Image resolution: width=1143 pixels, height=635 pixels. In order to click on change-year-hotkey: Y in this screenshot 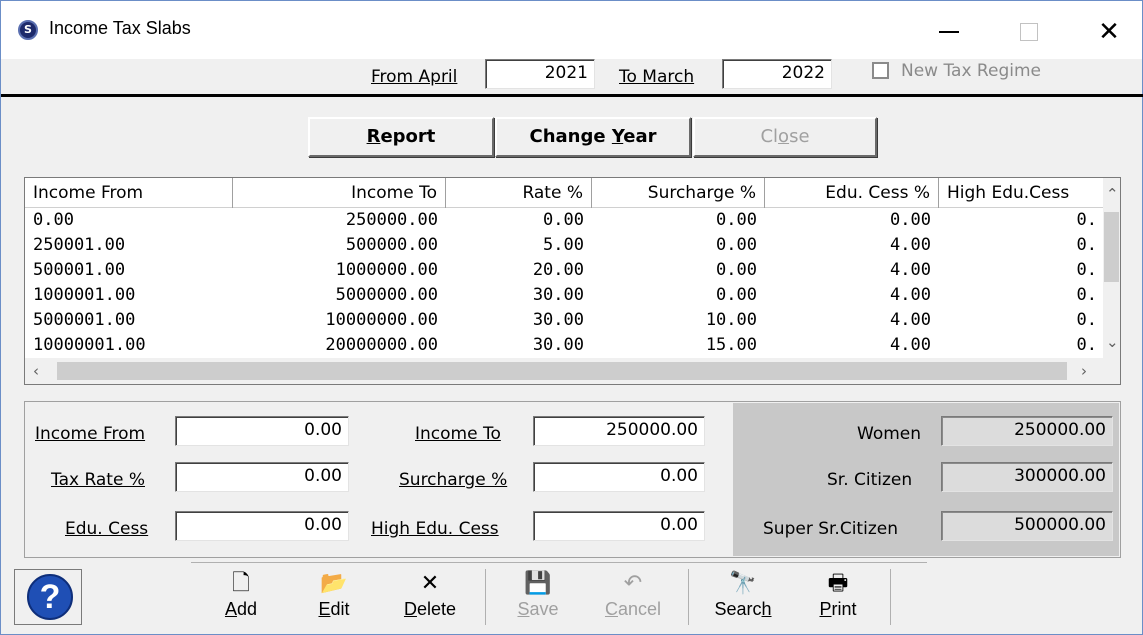, I will do `click(617, 136)`.